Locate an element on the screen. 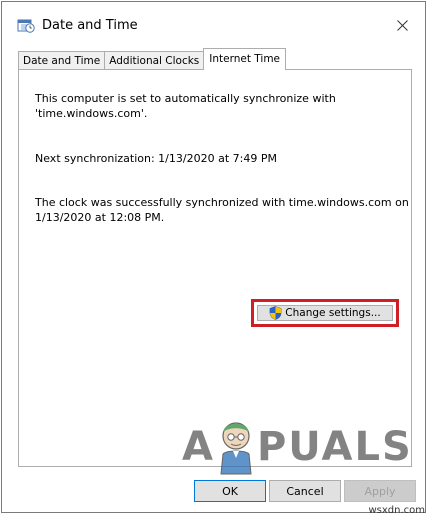 The height and width of the screenshot is (516, 429). source-watermark: wsxdn.com is located at coordinates (396, 510).